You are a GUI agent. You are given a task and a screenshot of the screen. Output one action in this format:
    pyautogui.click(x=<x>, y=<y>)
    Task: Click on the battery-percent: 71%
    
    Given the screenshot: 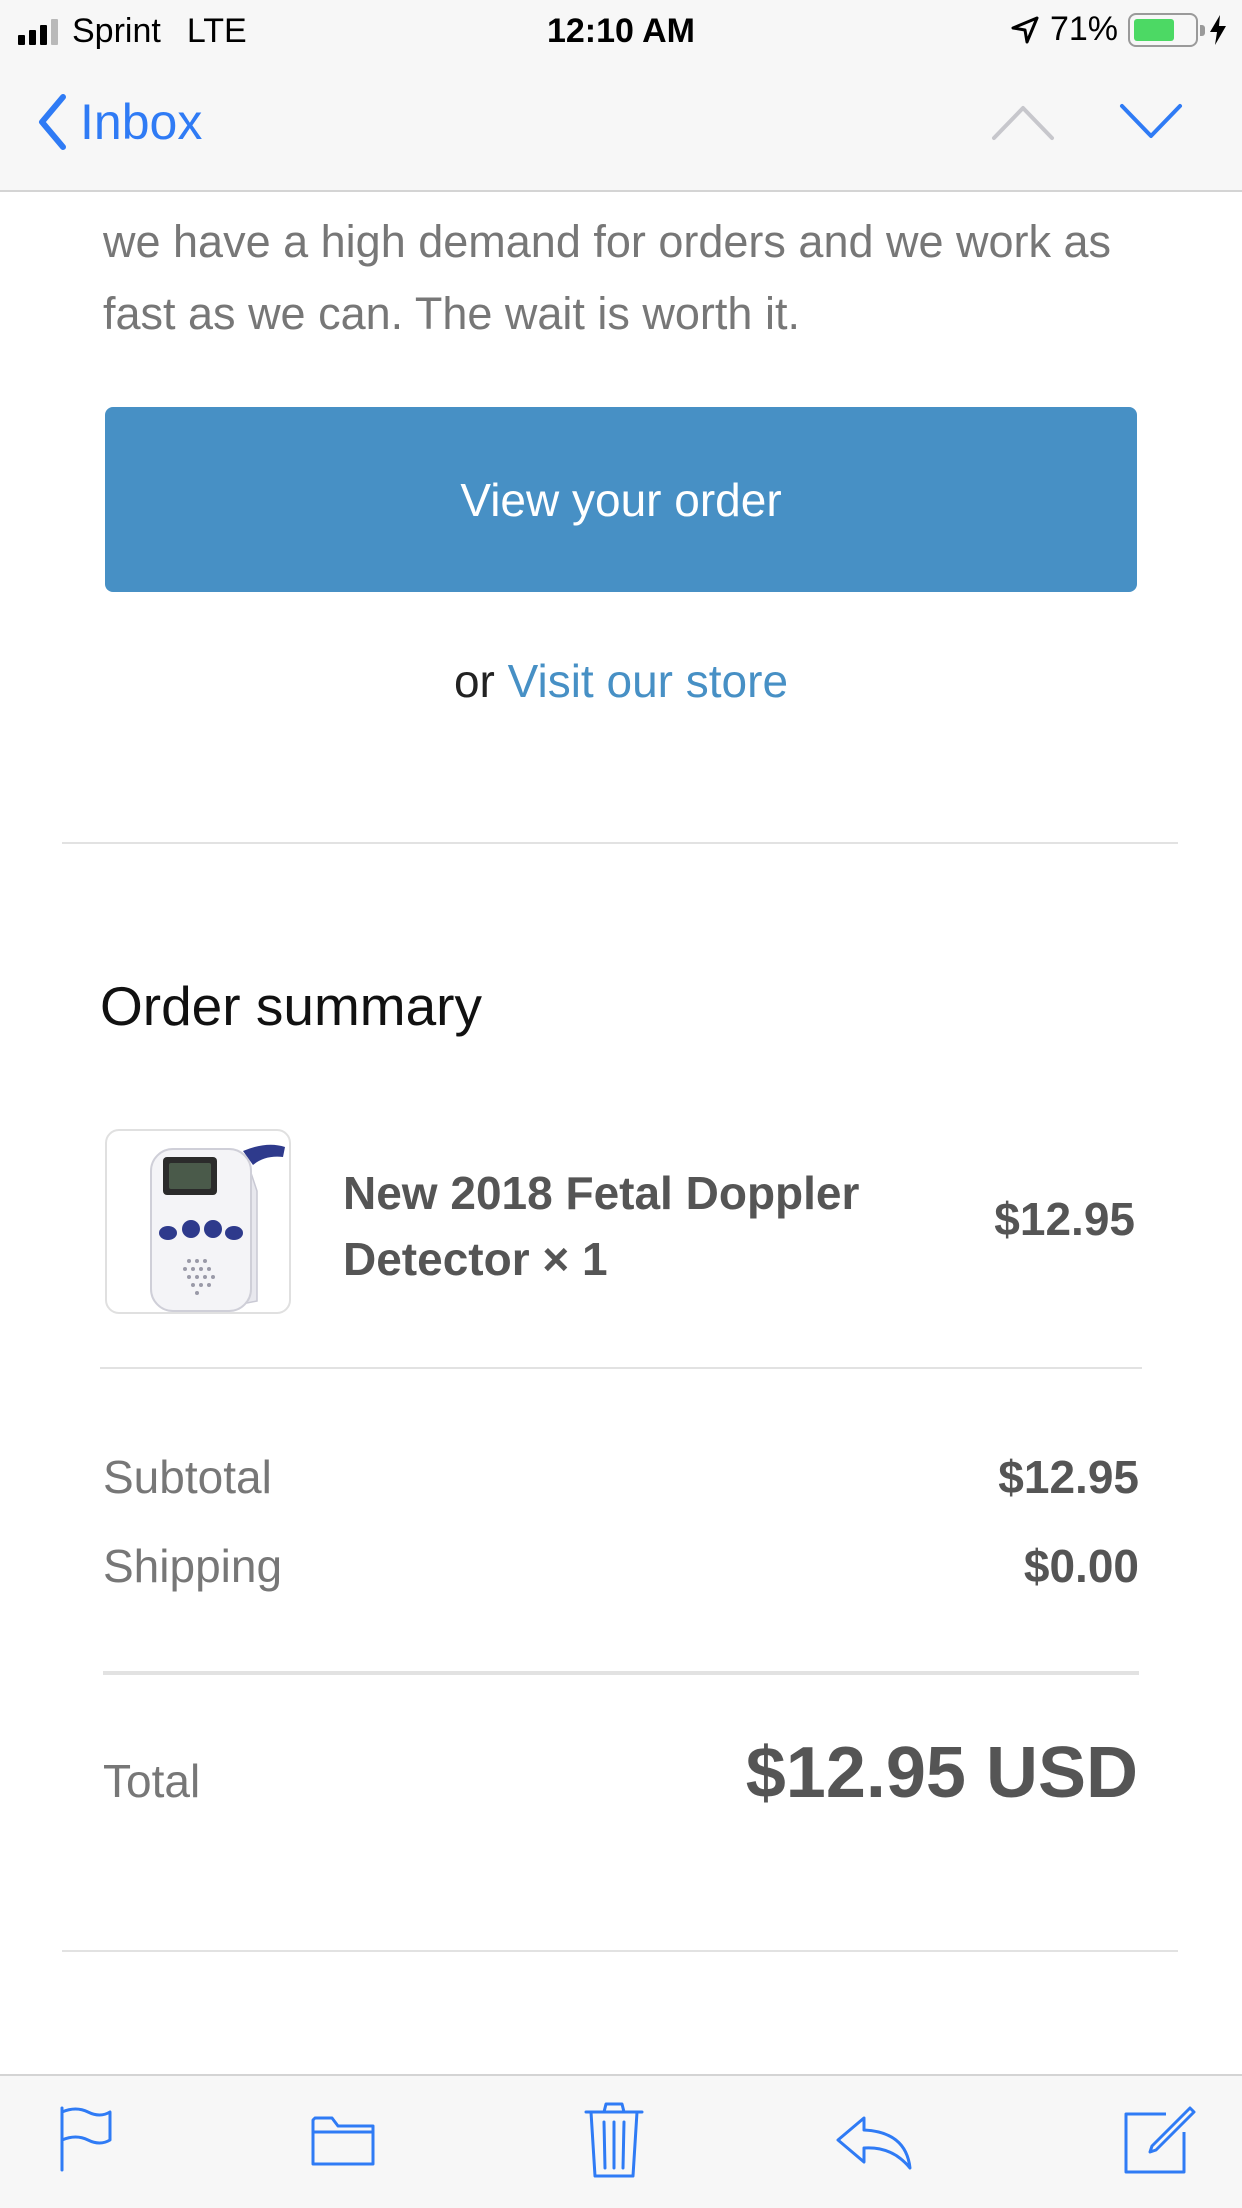 What is the action you would take?
    pyautogui.click(x=1083, y=29)
    